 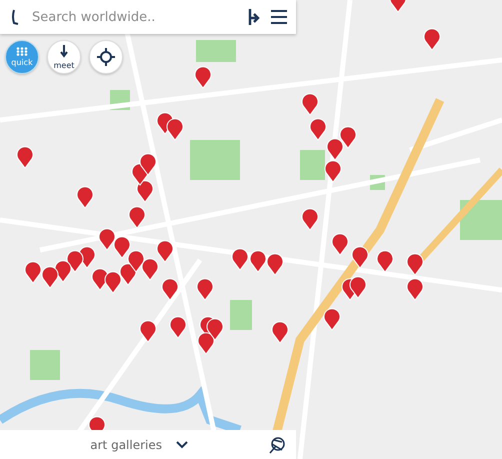 What do you see at coordinates (139, 445) in the screenshot?
I see `category-dropdown: art galleries` at bounding box center [139, 445].